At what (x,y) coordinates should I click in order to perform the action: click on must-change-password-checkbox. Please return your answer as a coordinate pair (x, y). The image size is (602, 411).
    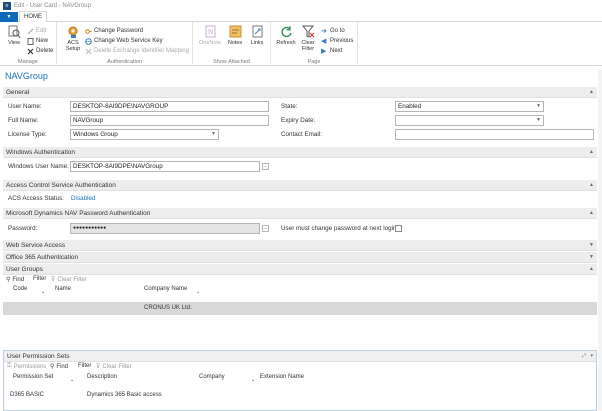
    Looking at the image, I should click on (398, 228).